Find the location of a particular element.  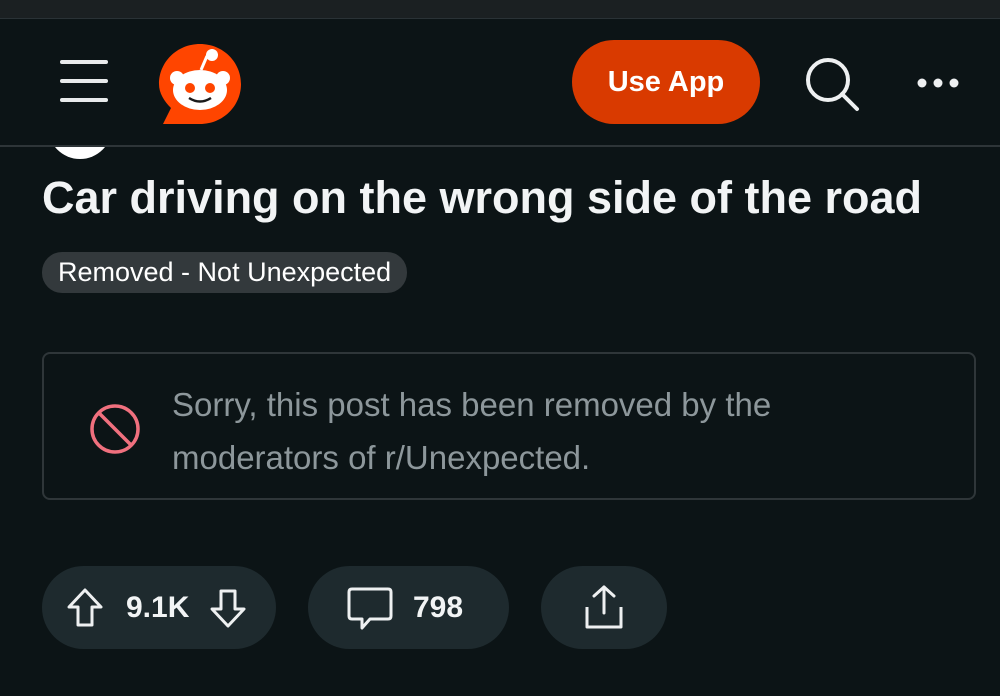

vote-count: 9.1K is located at coordinates (158, 607).